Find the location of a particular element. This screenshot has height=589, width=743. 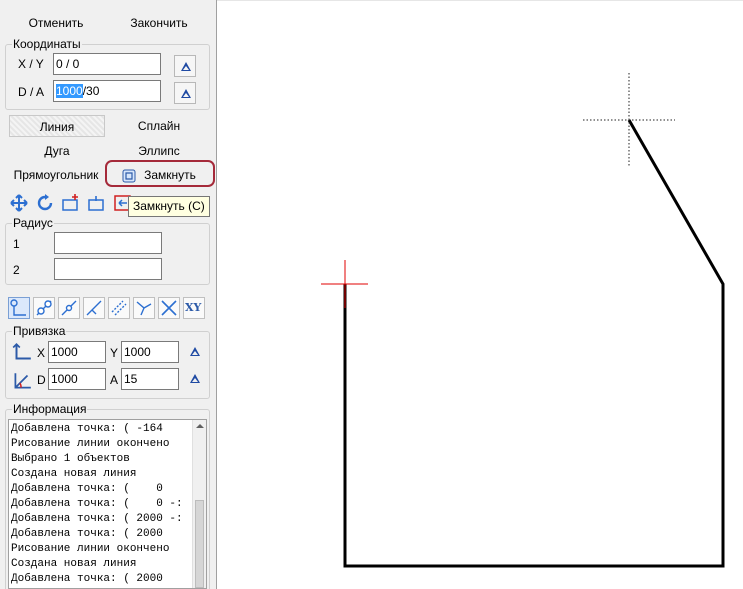

add-node-icon is located at coordinates (71, 203).